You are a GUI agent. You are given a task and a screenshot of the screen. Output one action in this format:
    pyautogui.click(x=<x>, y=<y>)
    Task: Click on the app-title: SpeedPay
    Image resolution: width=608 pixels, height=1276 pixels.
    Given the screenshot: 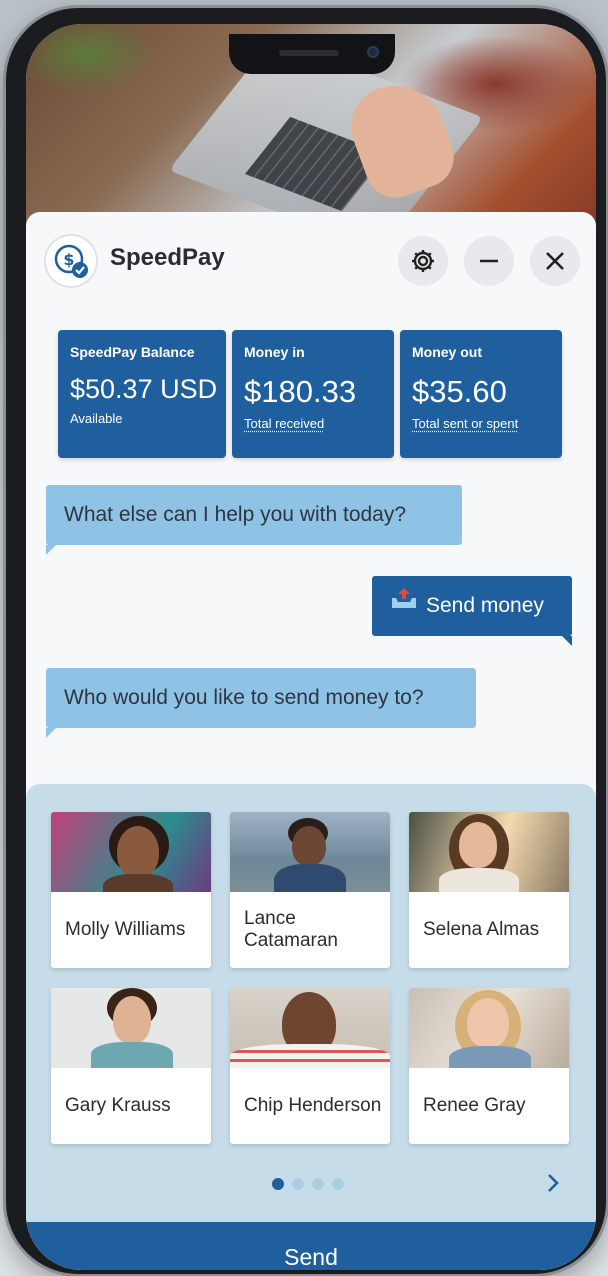 What is the action you would take?
    pyautogui.click(x=167, y=257)
    